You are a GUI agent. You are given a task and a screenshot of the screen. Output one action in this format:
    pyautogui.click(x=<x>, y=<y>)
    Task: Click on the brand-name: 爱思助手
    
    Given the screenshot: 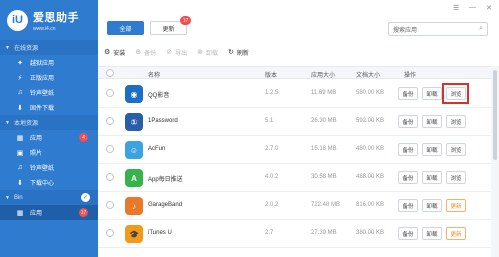 What is the action you would take?
    pyautogui.click(x=56, y=17)
    